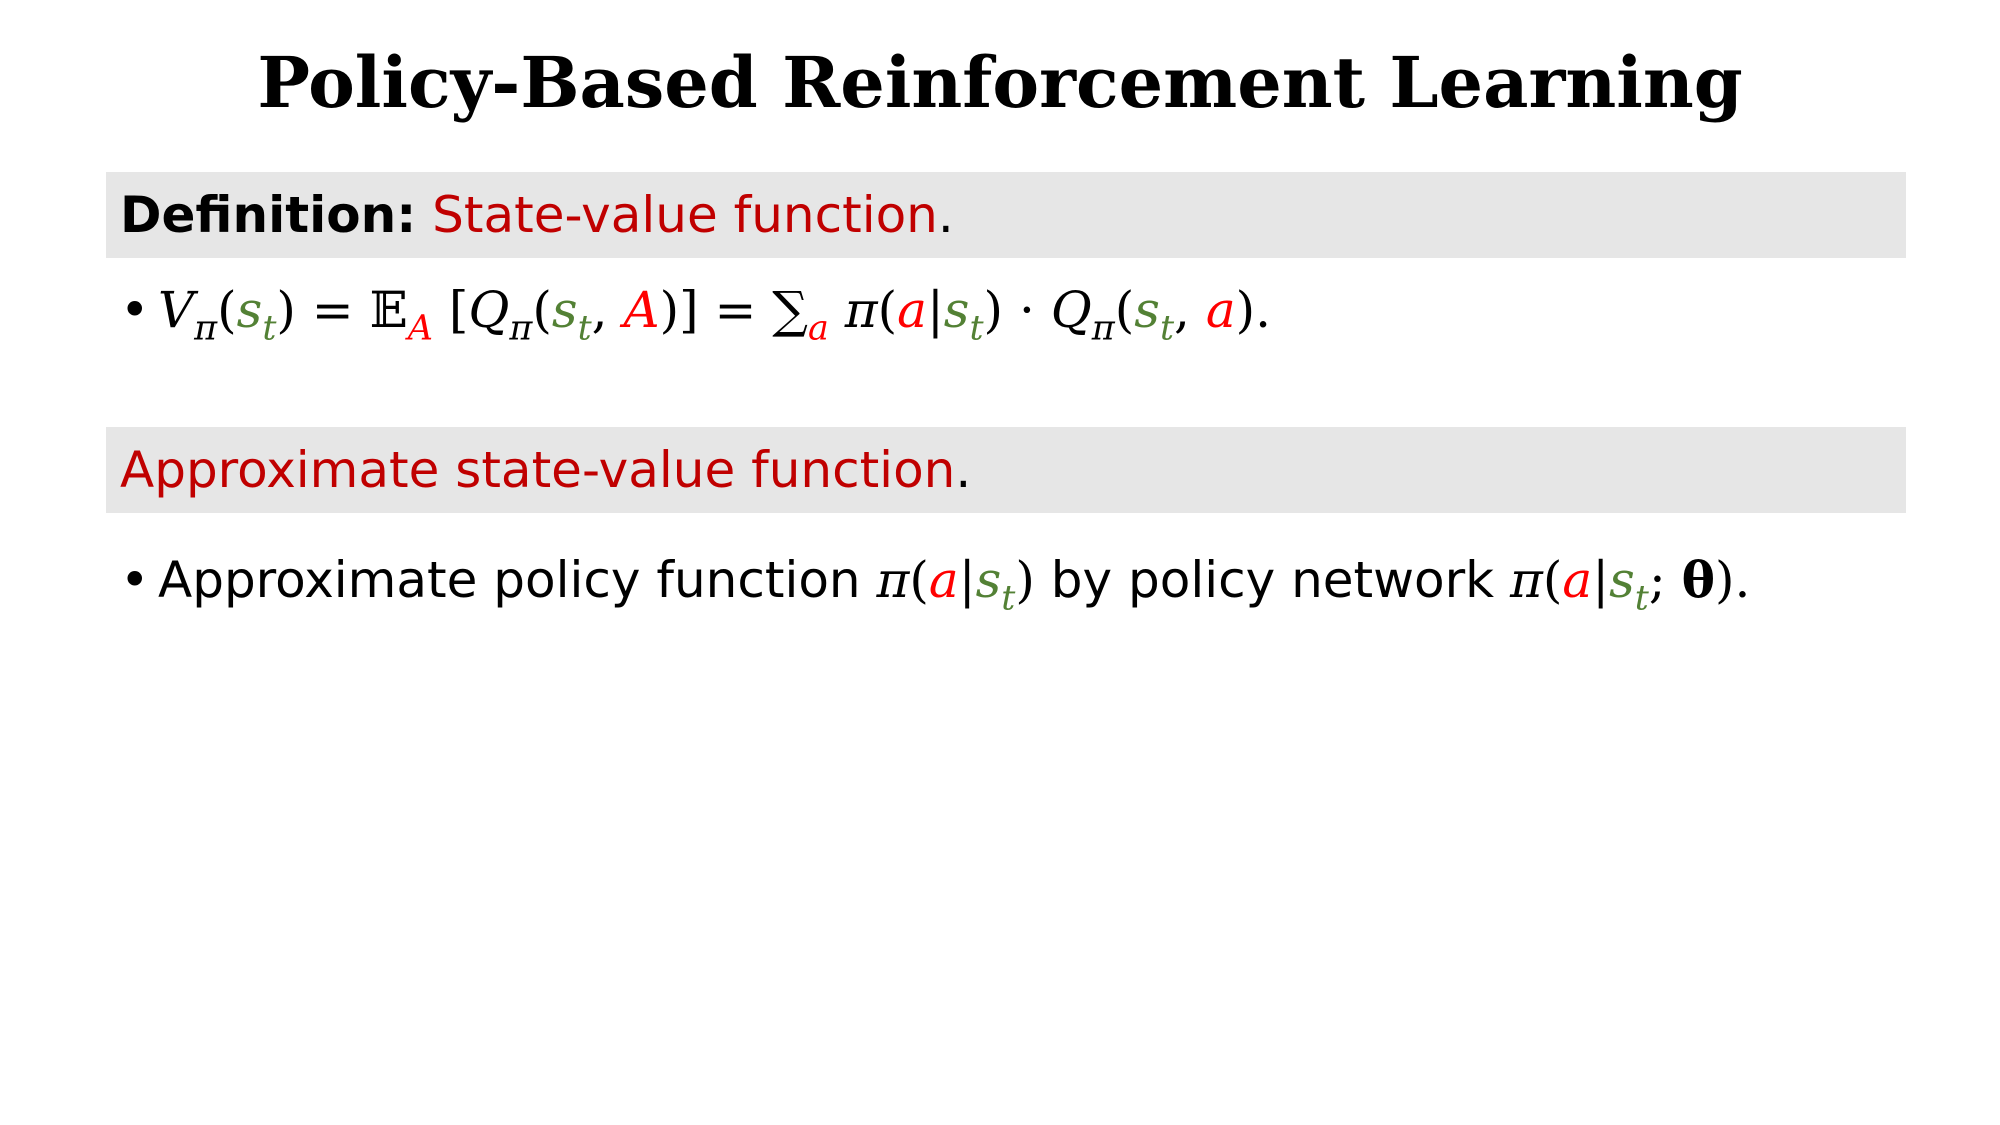 Image resolution: width=2000 pixels, height=1125 pixels. I want to click on definition-period: ., so click(945, 215).